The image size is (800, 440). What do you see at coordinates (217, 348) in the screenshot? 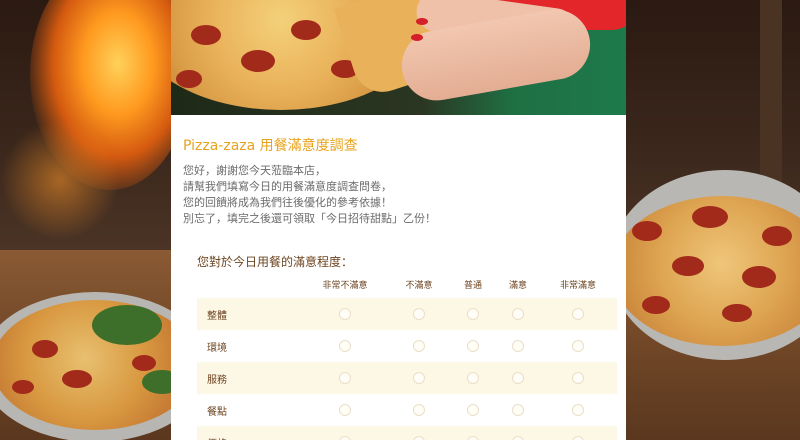
I see `row-label: 環境` at bounding box center [217, 348].